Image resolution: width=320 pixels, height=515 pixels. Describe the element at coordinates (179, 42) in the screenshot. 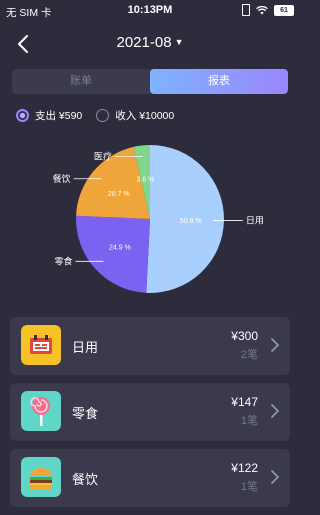

I see `caret-down-icon: ▼` at that location.